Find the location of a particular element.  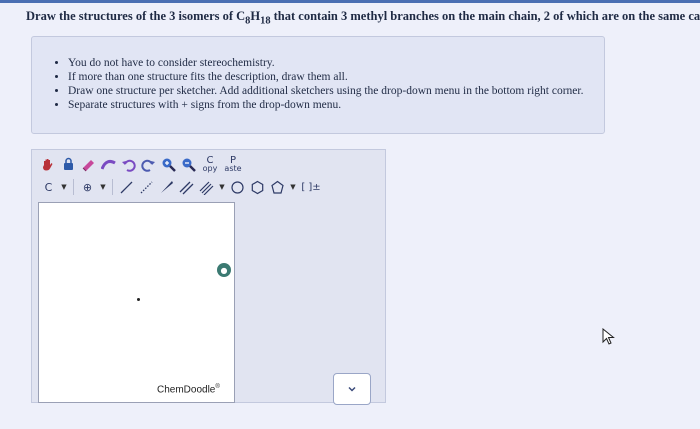

chevron-down-icon is located at coordinates (352, 389).